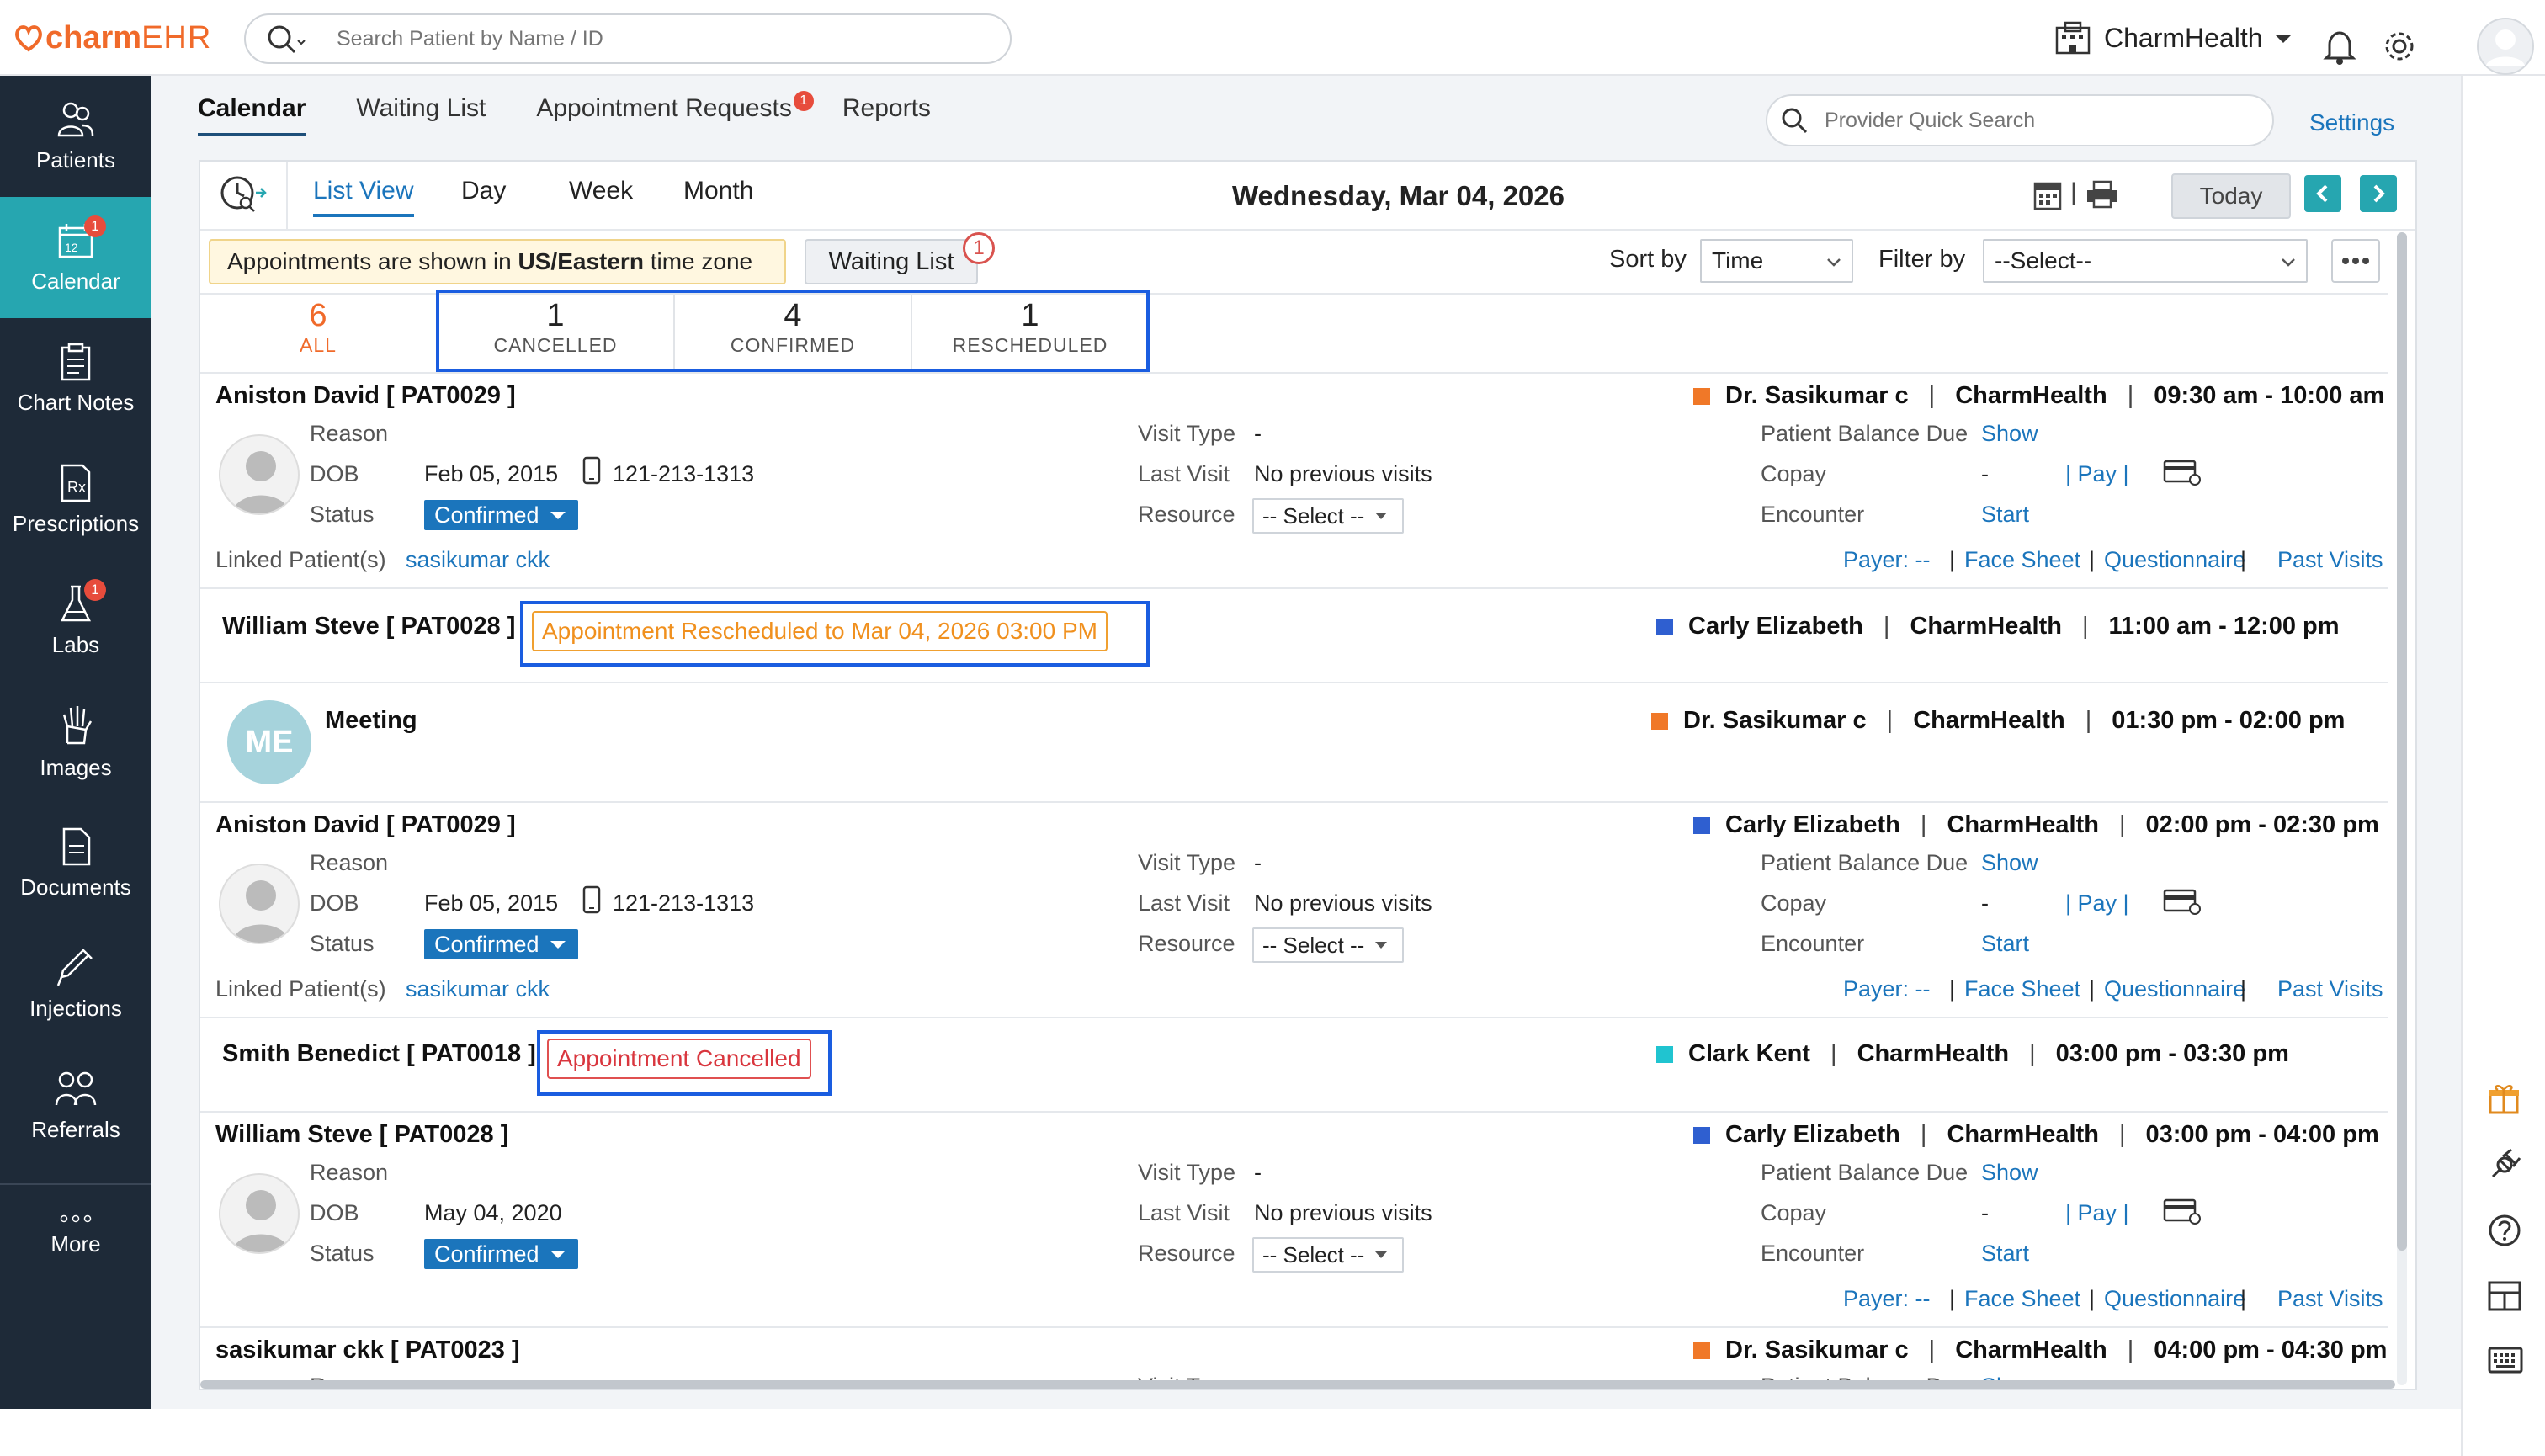 Image resolution: width=2545 pixels, height=1456 pixels. Describe the element at coordinates (892, 261) in the screenshot. I see `waiting-list-button: Waiting List` at that location.